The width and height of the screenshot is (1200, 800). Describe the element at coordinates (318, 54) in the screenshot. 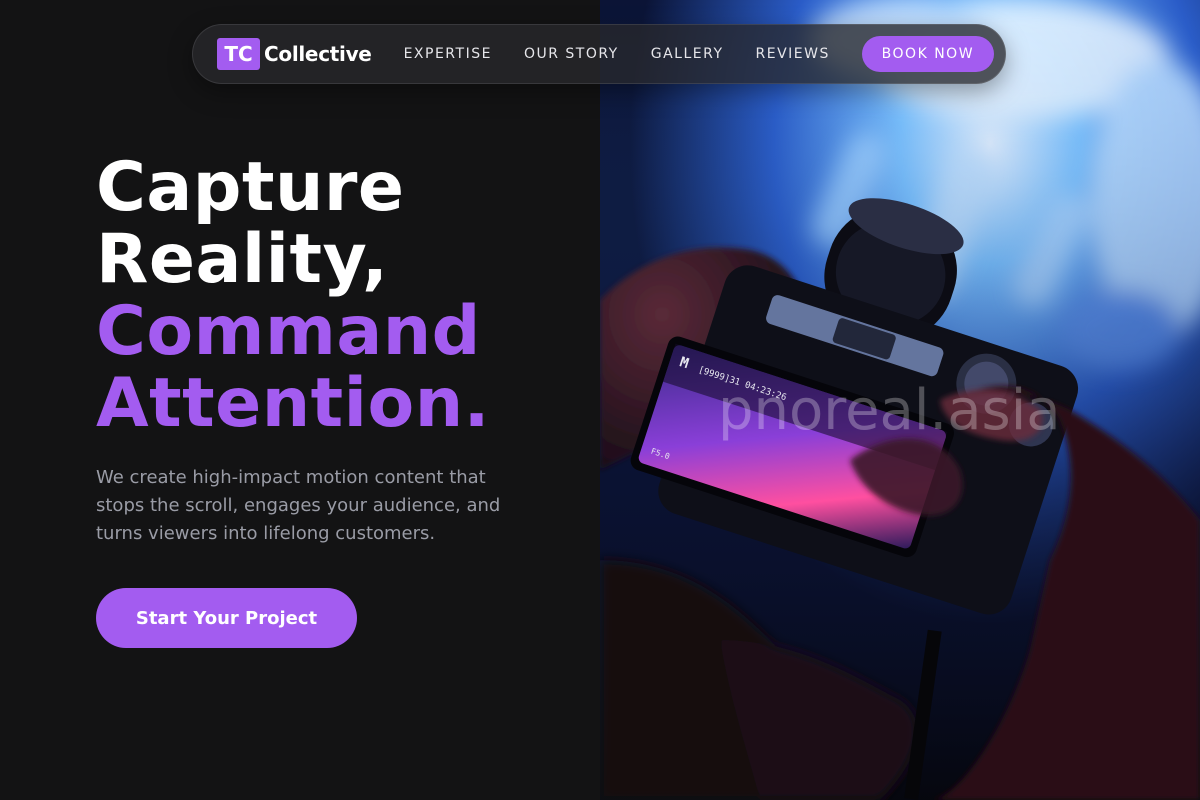

I see `brand-name: Collective` at that location.